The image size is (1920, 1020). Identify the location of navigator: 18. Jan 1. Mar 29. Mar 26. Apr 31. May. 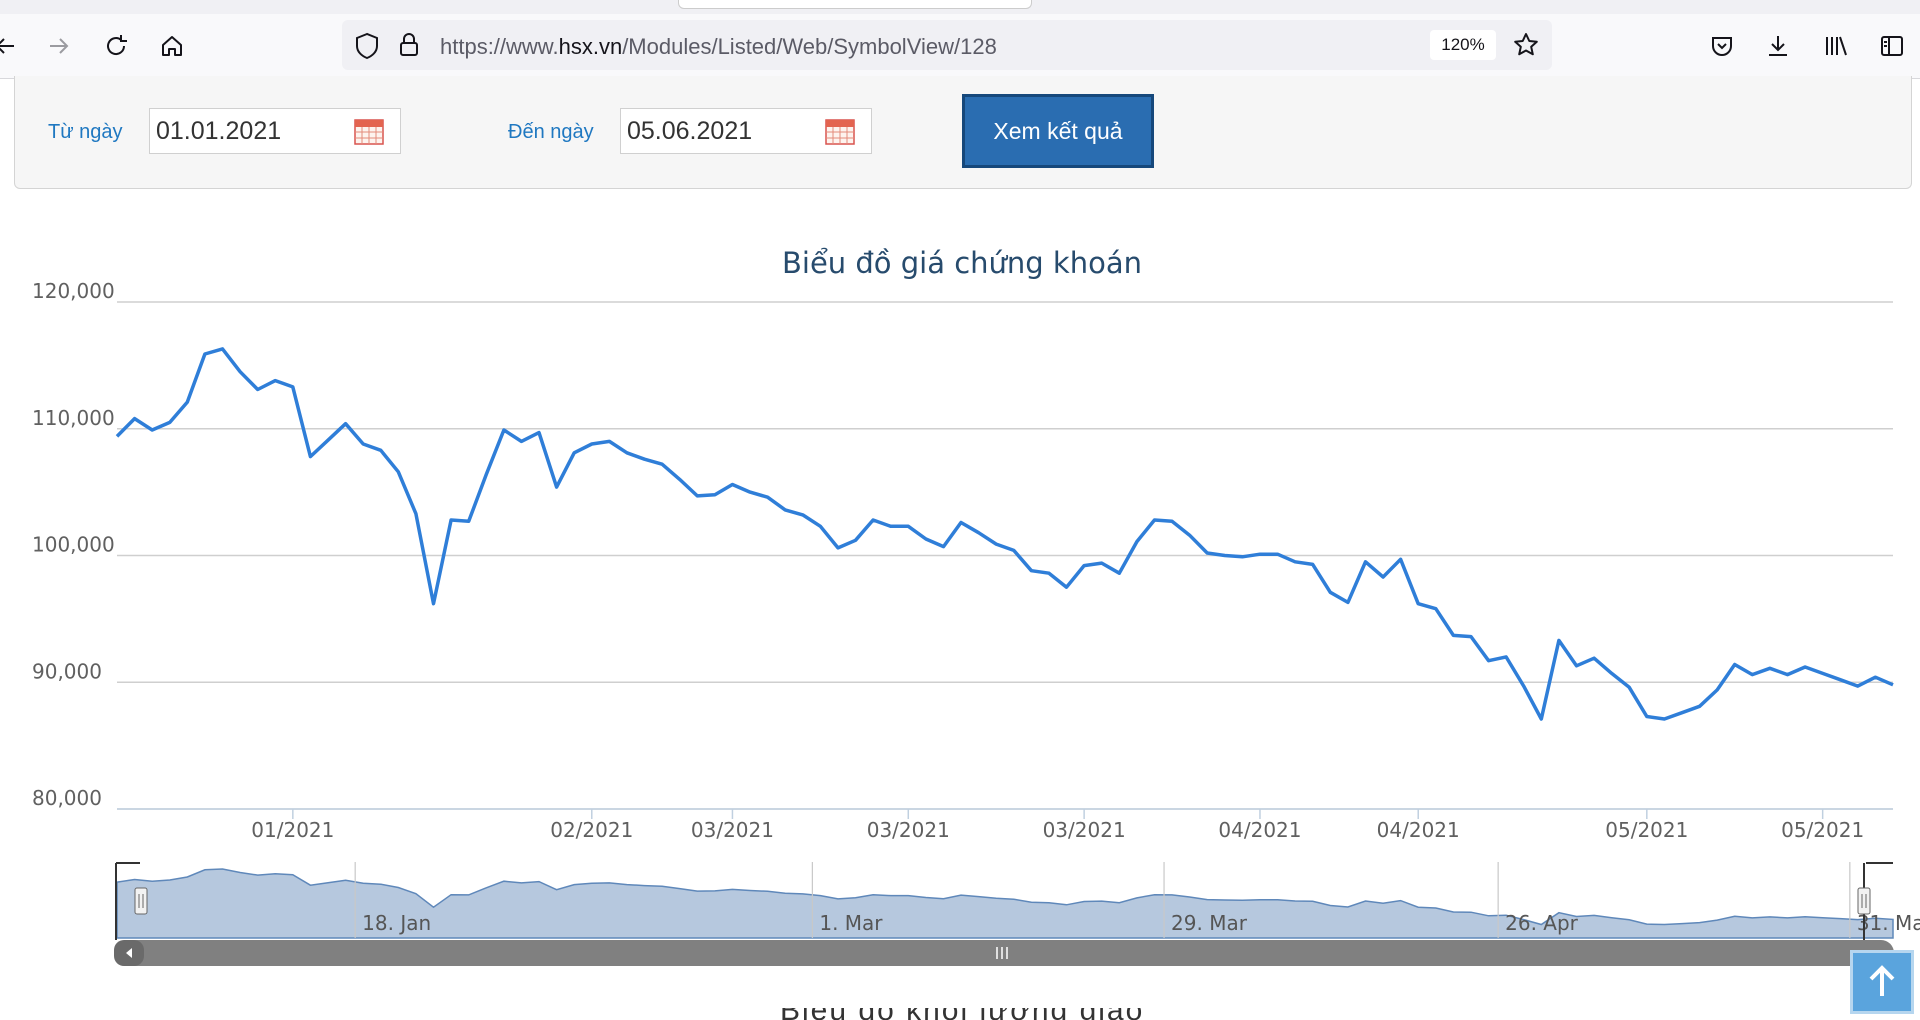
(1017, 914).